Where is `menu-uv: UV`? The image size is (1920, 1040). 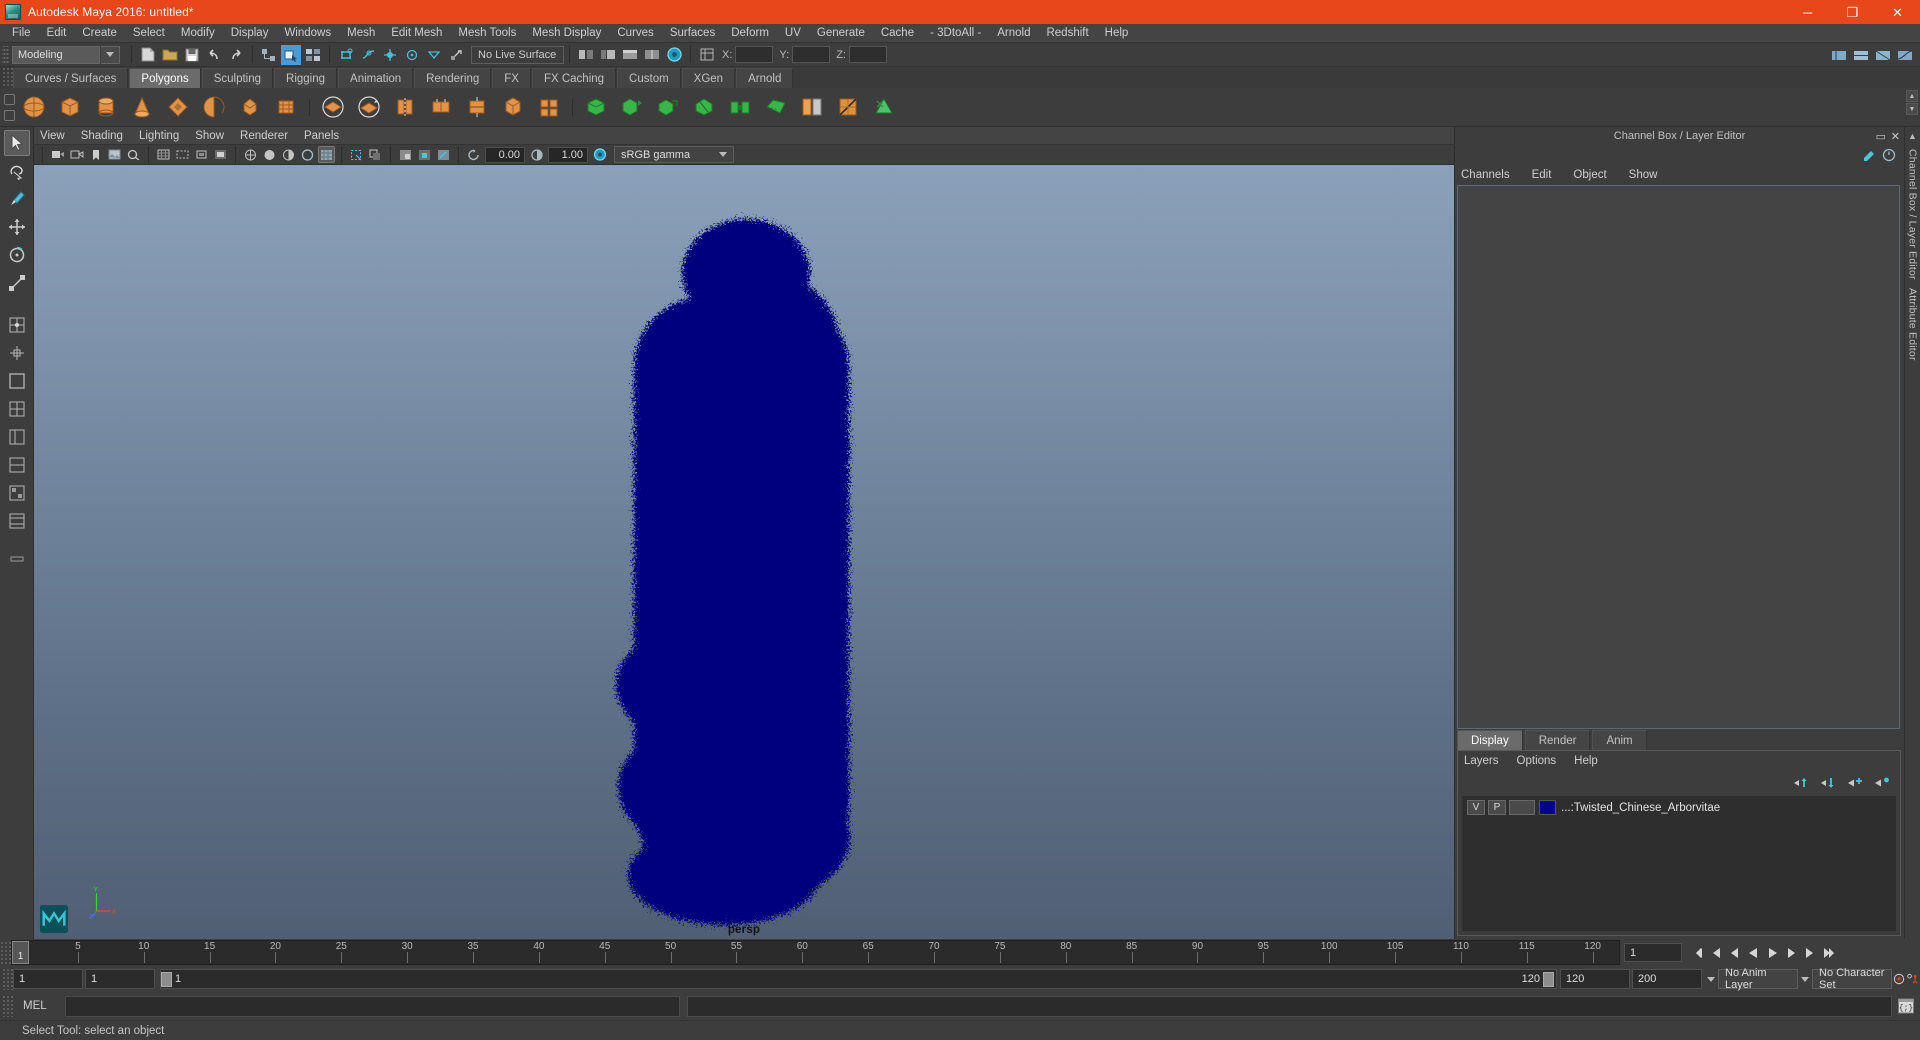
menu-uv: UV is located at coordinates (793, 33).